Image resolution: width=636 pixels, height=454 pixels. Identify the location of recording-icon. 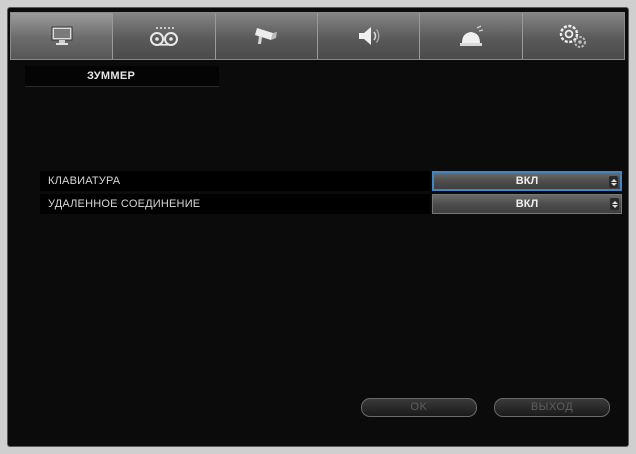
(164, 36).